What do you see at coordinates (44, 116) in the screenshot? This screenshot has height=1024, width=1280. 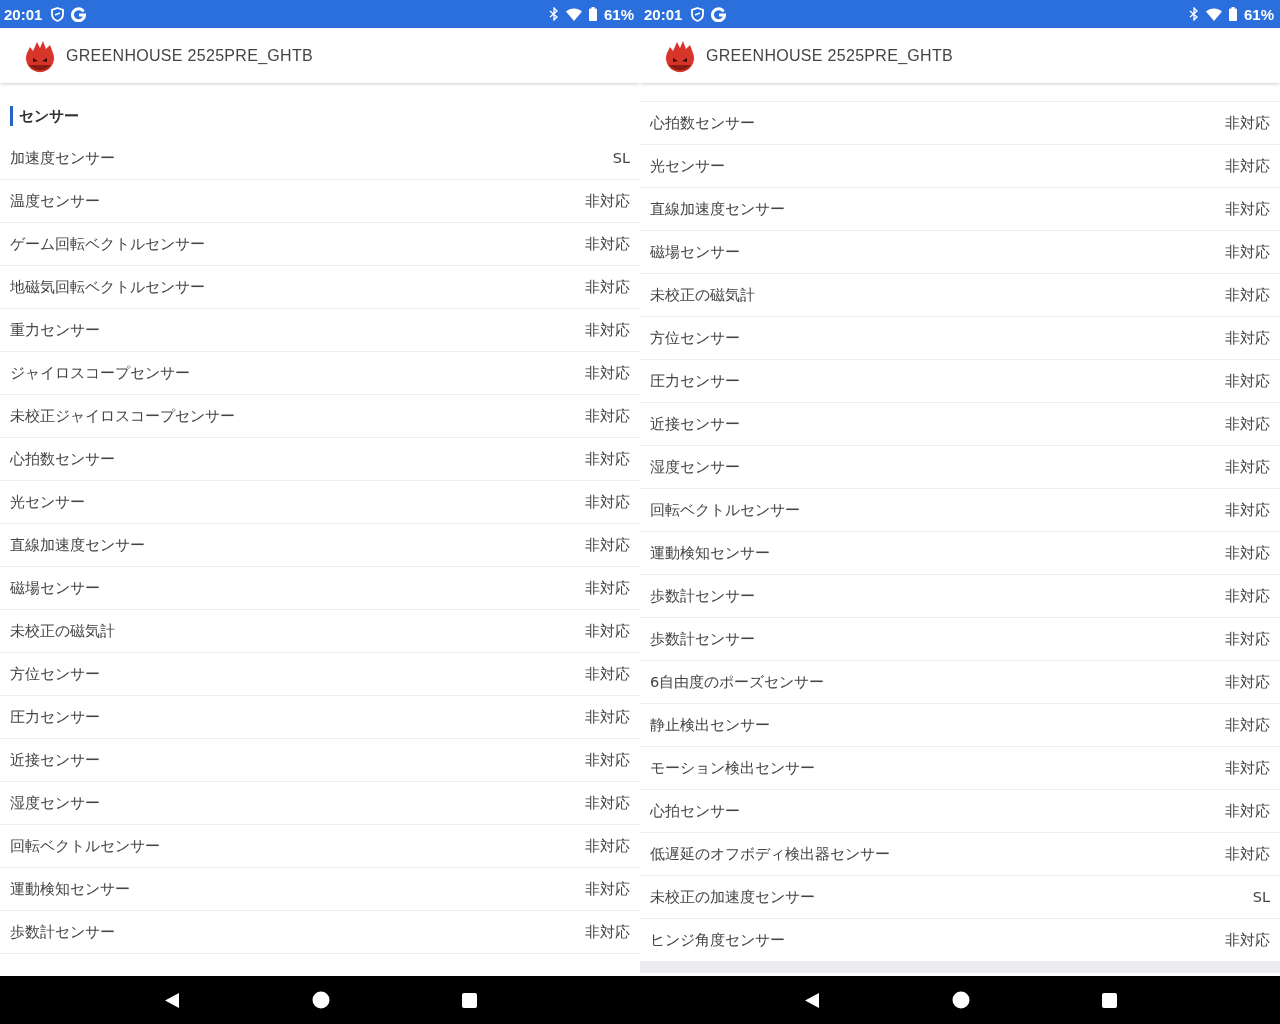 I see `section-heading: センサー` at bounding box center [44, 116].